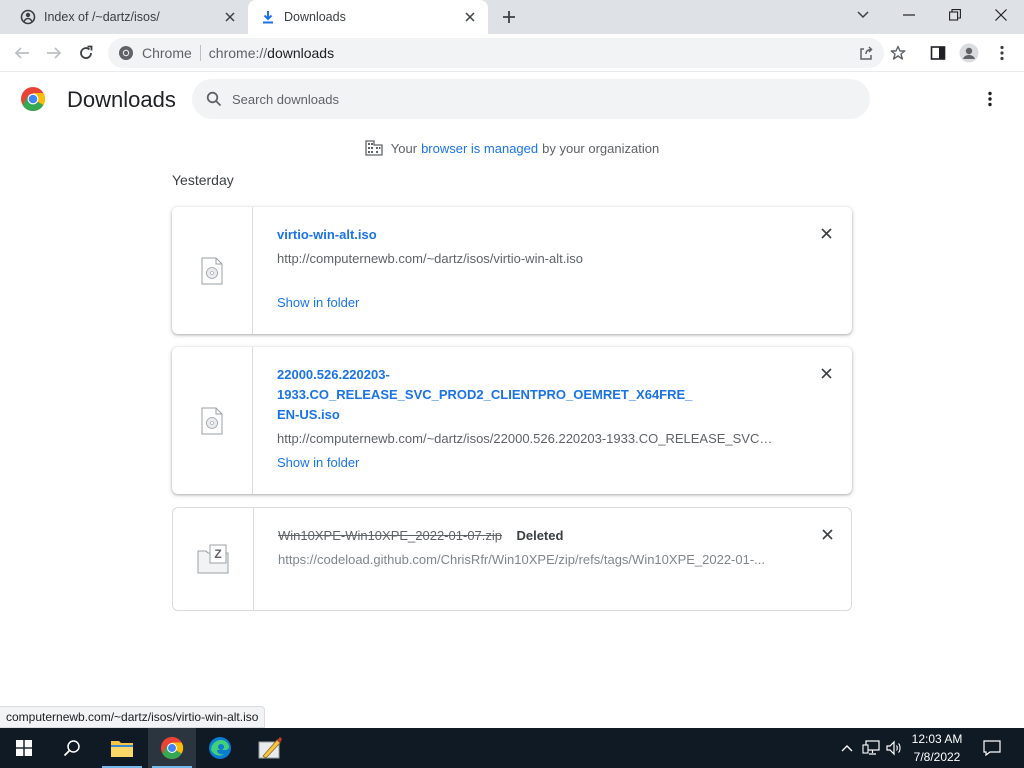 The image size is (1024, 768). What do you see at coordinates (938, 53) in the screenshot?
I see `side-panel-icon` at bounding box center [938, 53].